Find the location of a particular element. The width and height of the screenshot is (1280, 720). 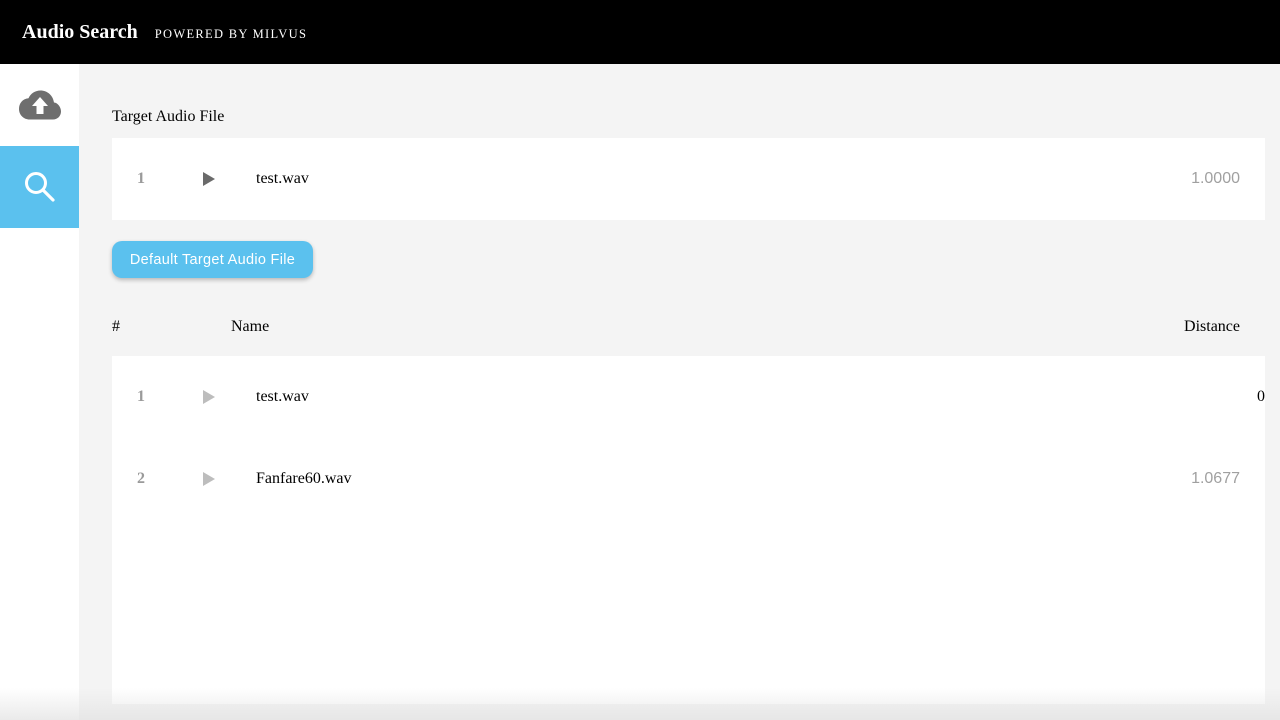

column-header-name: Name is located at coordinates (250, 326).